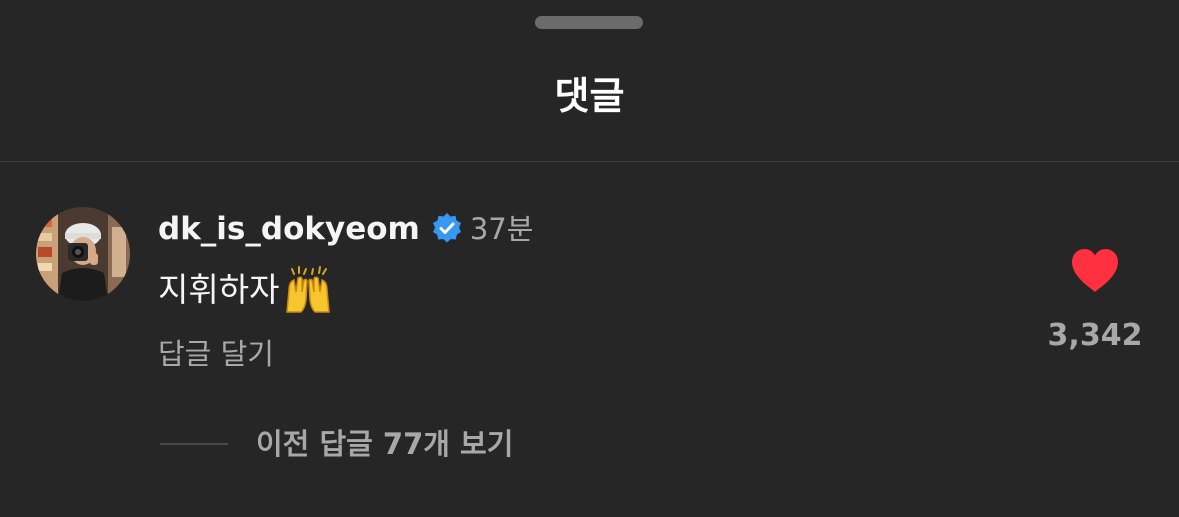  I want to click on raised-hands-emoji-icon, so click(308, 290).